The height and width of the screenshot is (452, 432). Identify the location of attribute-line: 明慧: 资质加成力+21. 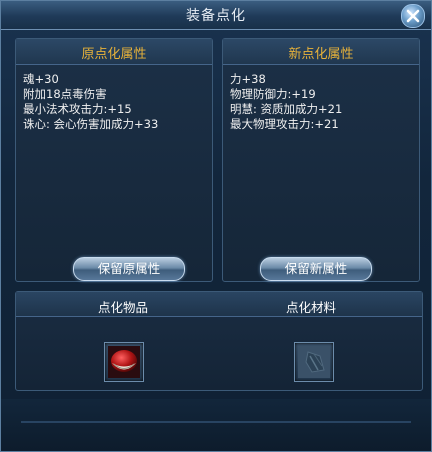
(286, 109).